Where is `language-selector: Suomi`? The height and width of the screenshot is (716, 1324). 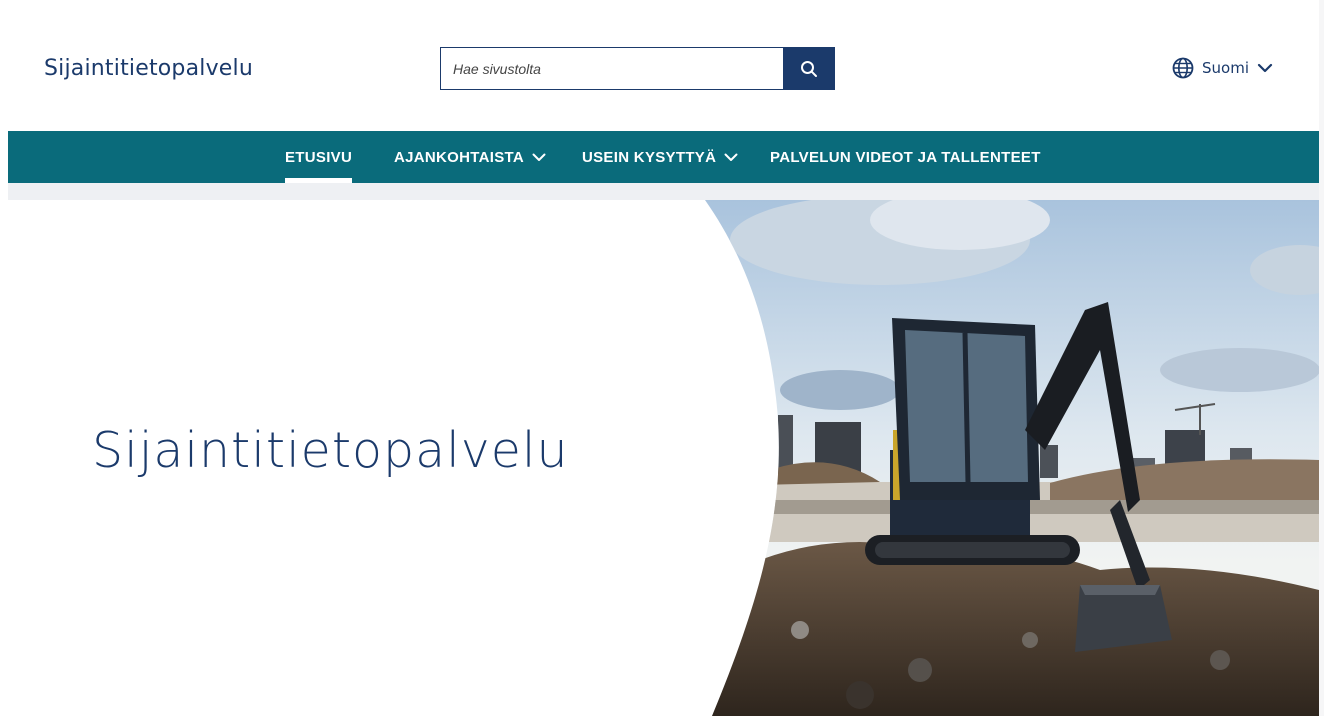 language-selector: Suomi is located at coordinates (1222, 68).